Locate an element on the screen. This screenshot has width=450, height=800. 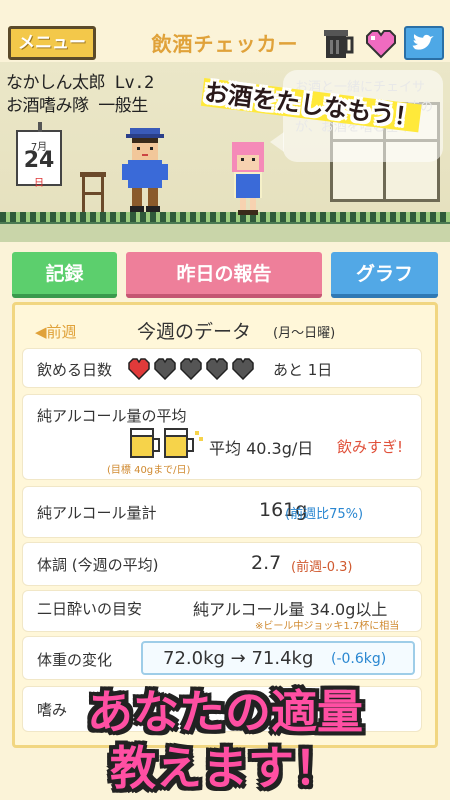
twitter-bird-icon is located at coordinates (423, 42).